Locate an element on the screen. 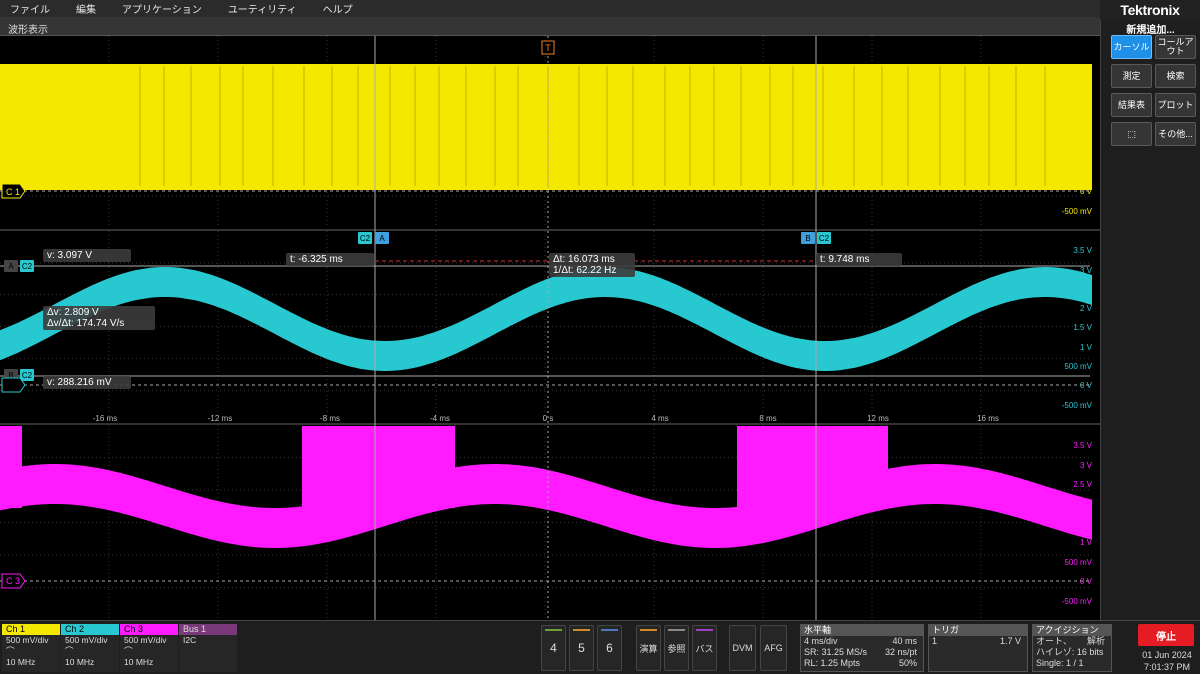  ch3-tick-label: 3.5 V is located at coordinates (1082, 445).